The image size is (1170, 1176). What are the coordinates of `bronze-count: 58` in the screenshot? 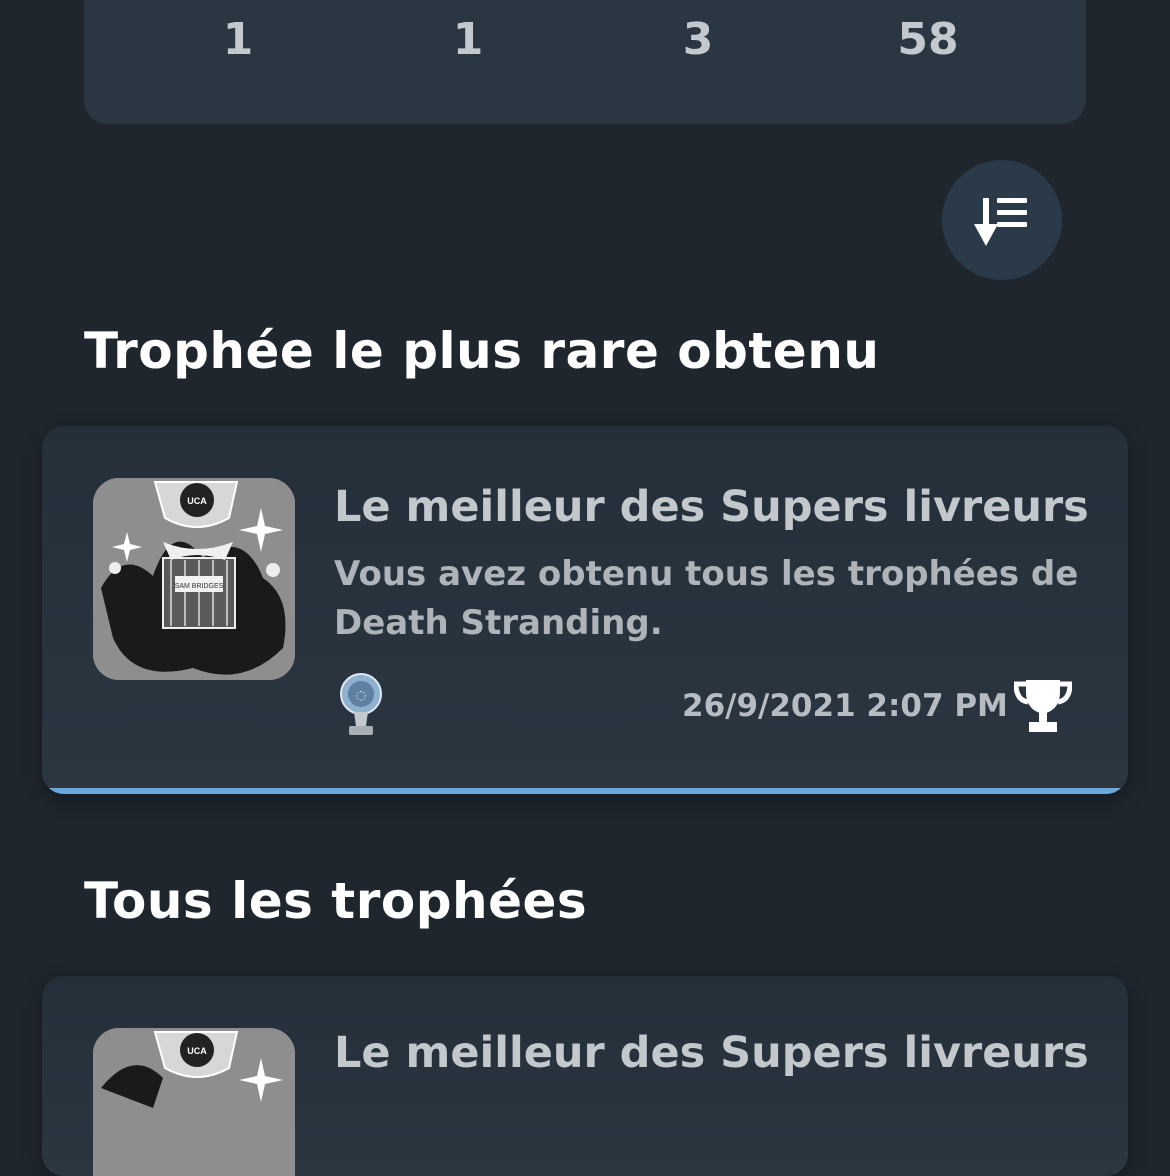 It's located at (928, 39).